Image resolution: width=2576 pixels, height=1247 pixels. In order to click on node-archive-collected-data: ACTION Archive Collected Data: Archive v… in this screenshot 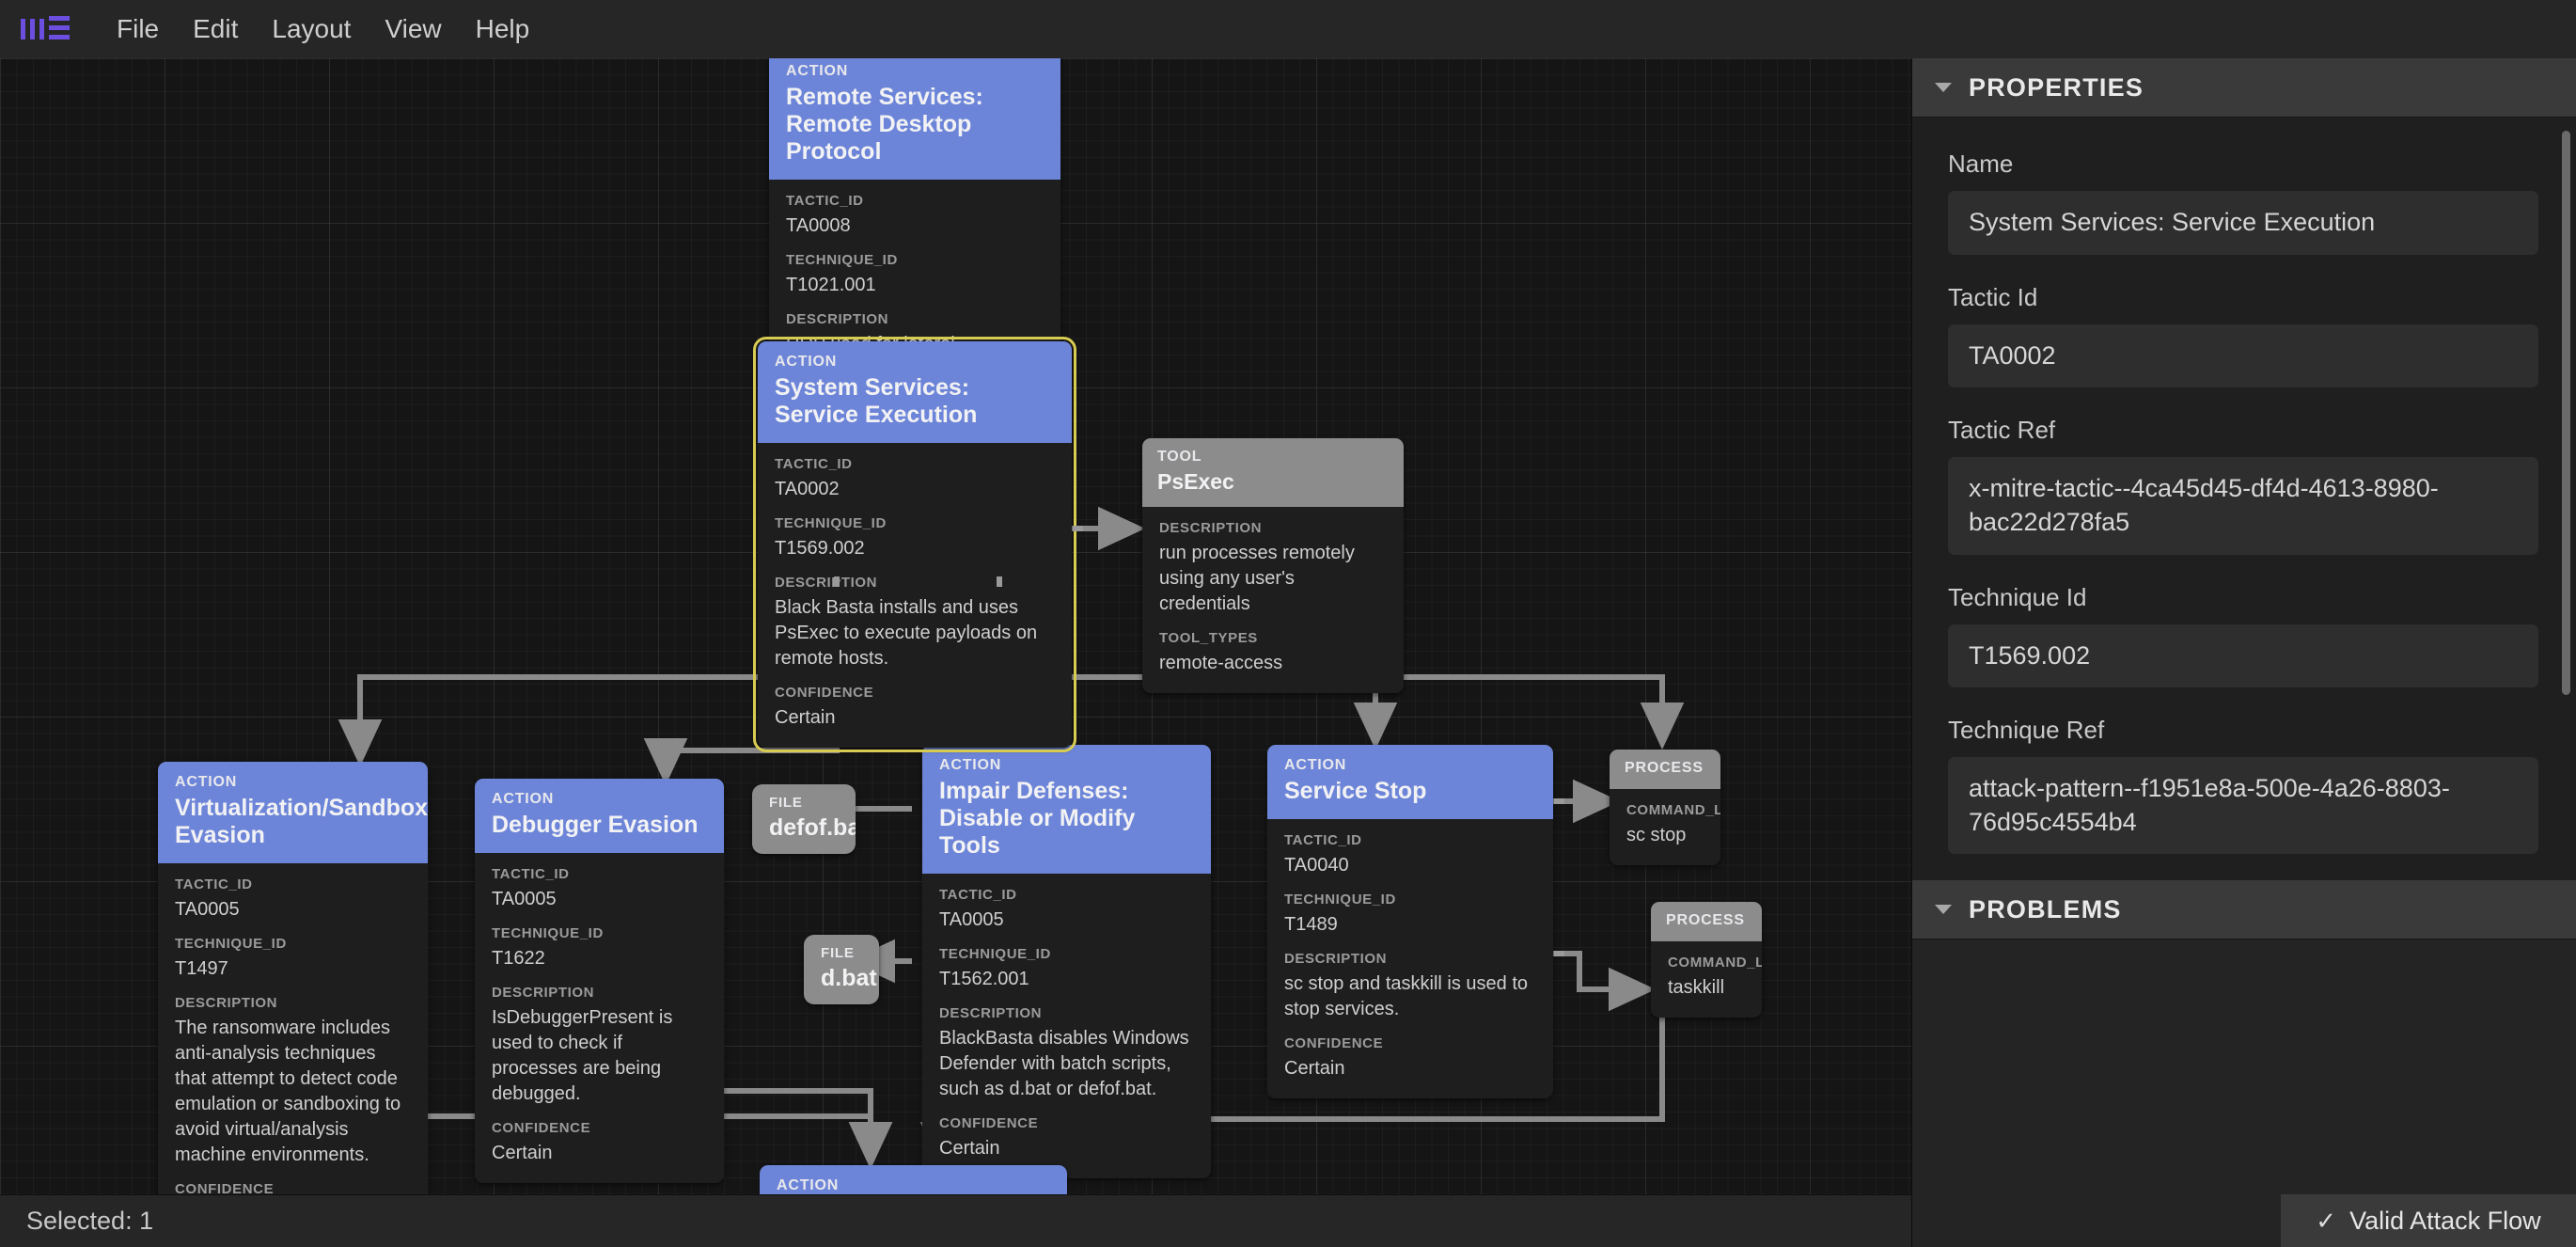, I will do `click(914, 1179)`.